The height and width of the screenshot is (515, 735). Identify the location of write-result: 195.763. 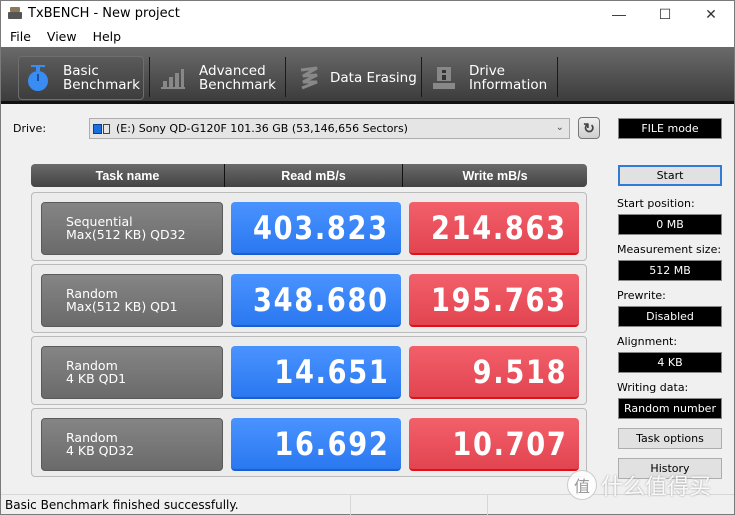
(494, 300).